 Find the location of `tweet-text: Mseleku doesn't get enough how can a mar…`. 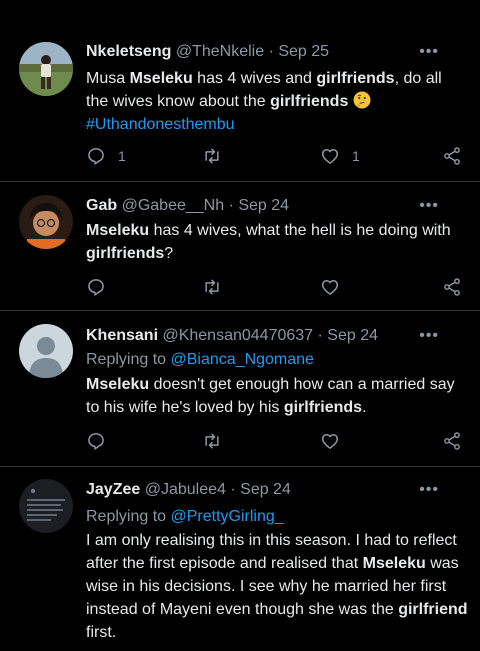

tweet-text: Mseleku doesn't get enough how can a mar… is located at coordinates (276, 396).